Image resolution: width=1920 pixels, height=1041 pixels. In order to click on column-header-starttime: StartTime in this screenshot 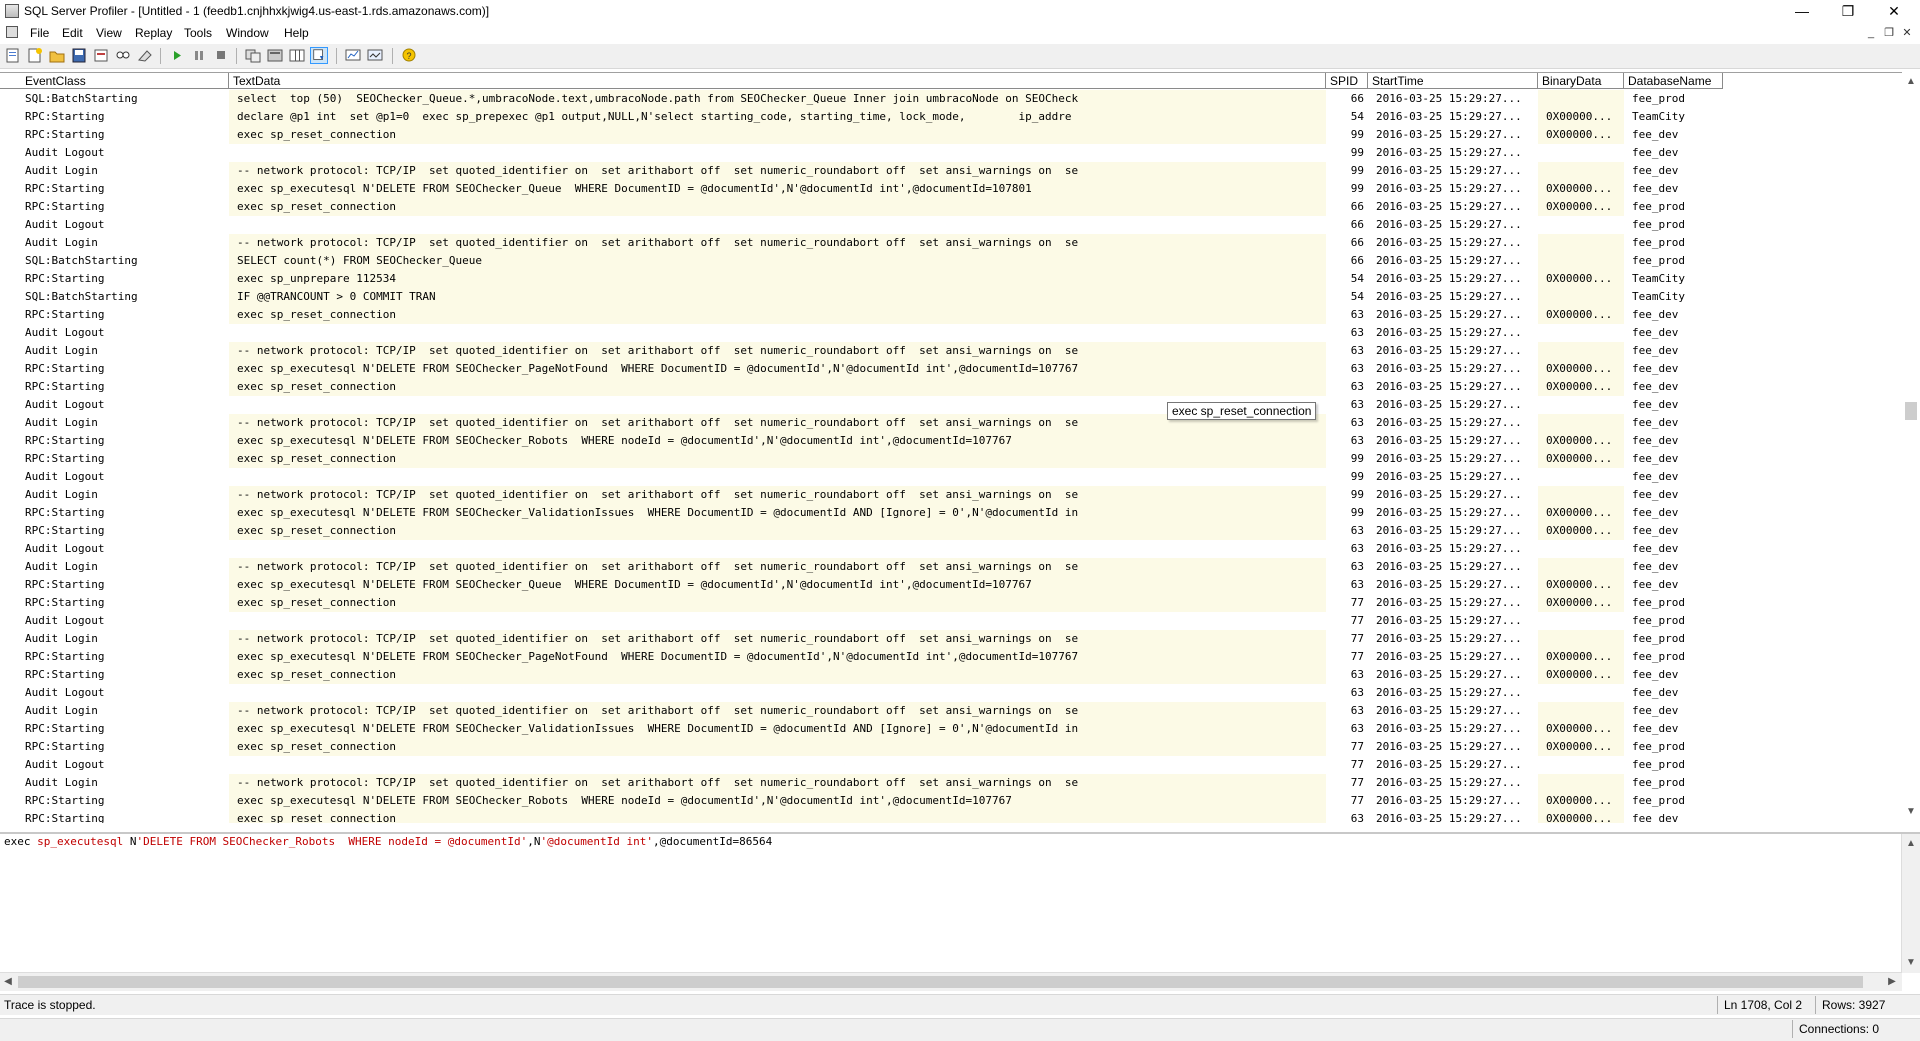, I will do `click(1453, 81)`.